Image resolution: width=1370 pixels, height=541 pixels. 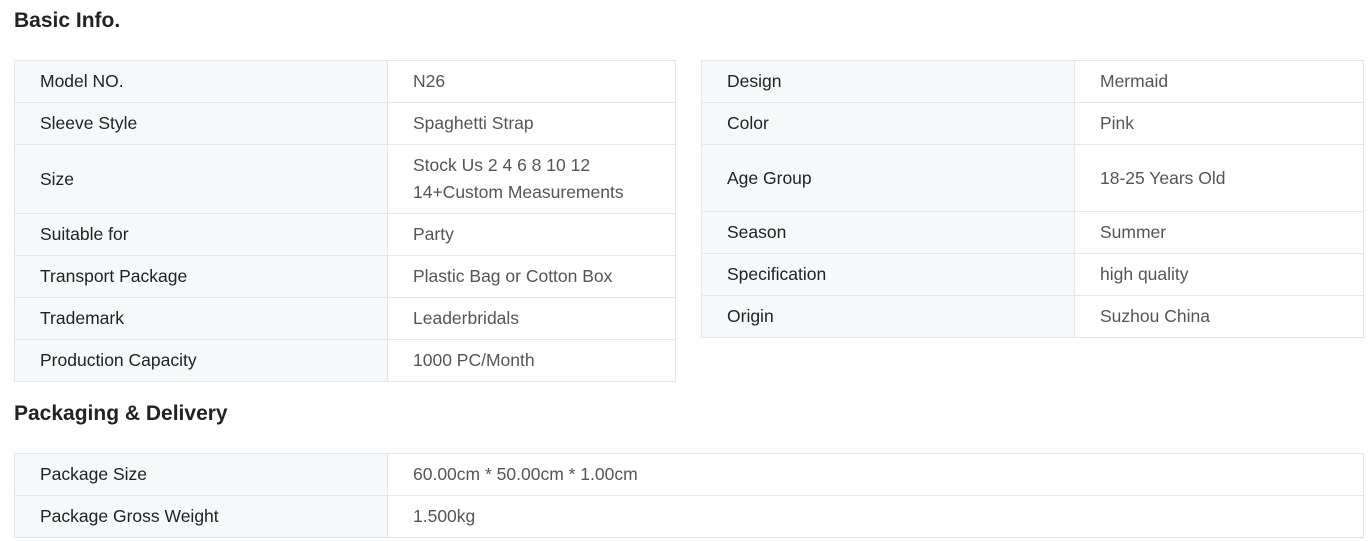 What do you see at coordinates (875, 516) in the screenshot?
I see `spec-value: 1.500kg` at bounding box center [875, 516].